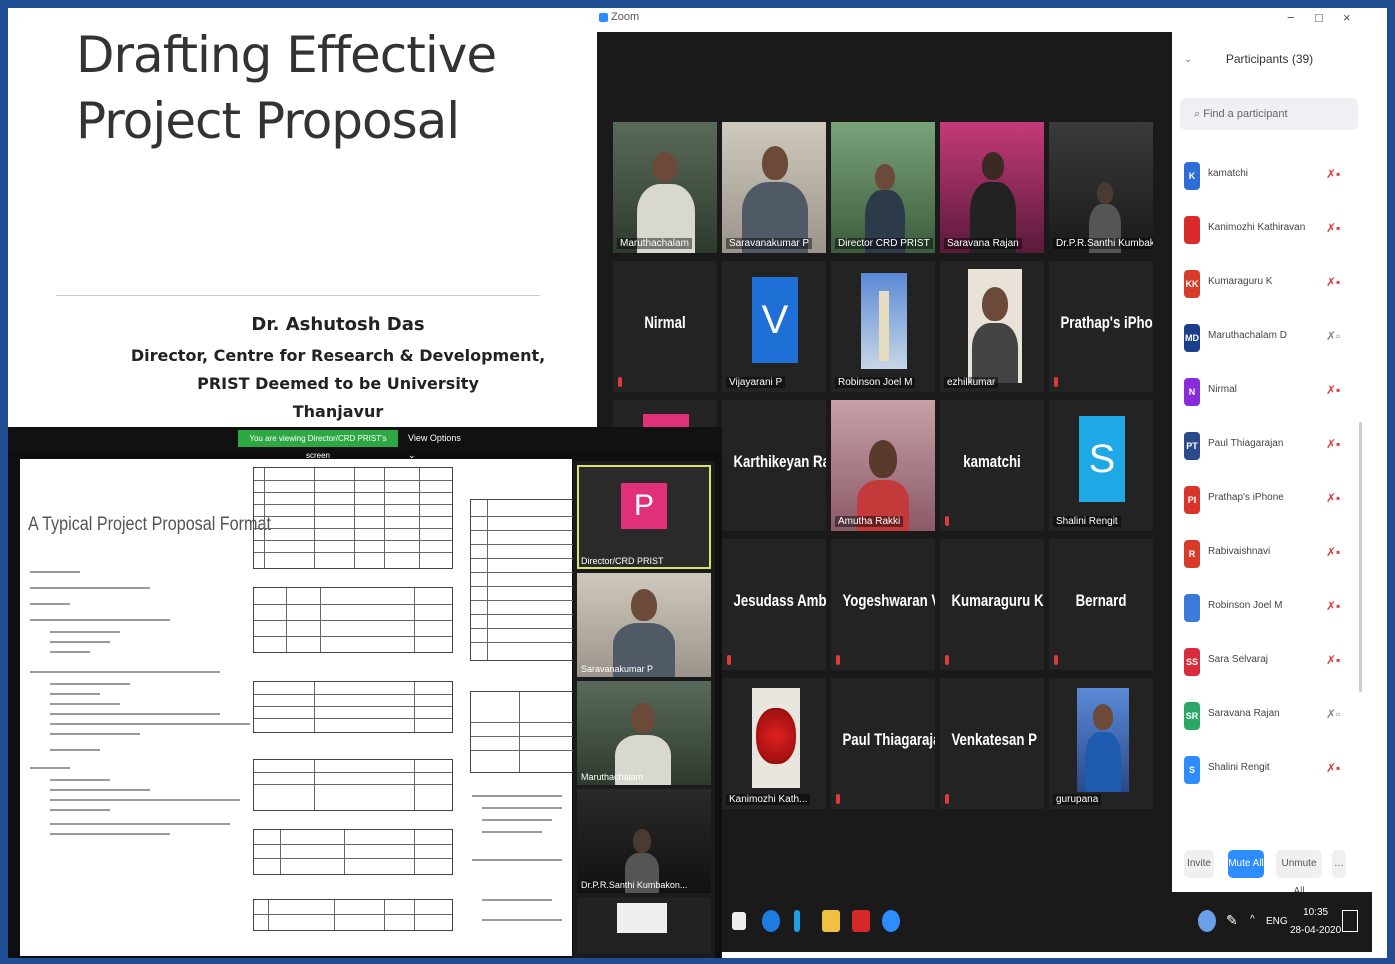  Describe the element at coordinates (1240, 281) in the screenshot. I see `participant-name: Kumaraguru K` at that location.